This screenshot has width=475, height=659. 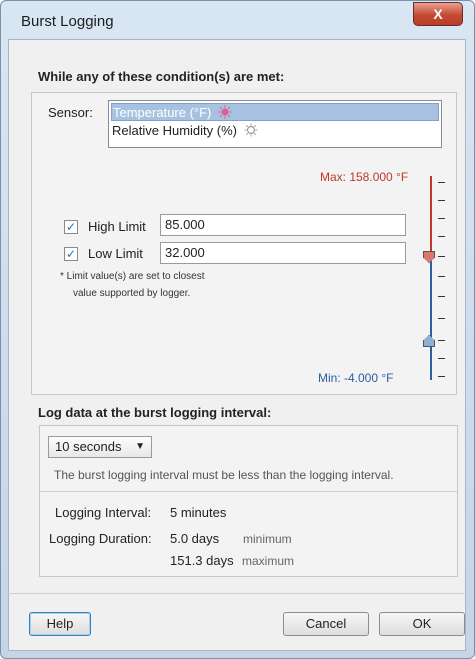 What do you see at coordinates (100, 538) in the screenshot?
I see `logging-duration-label: Logging Duration:` at bounding box center [100, 538].